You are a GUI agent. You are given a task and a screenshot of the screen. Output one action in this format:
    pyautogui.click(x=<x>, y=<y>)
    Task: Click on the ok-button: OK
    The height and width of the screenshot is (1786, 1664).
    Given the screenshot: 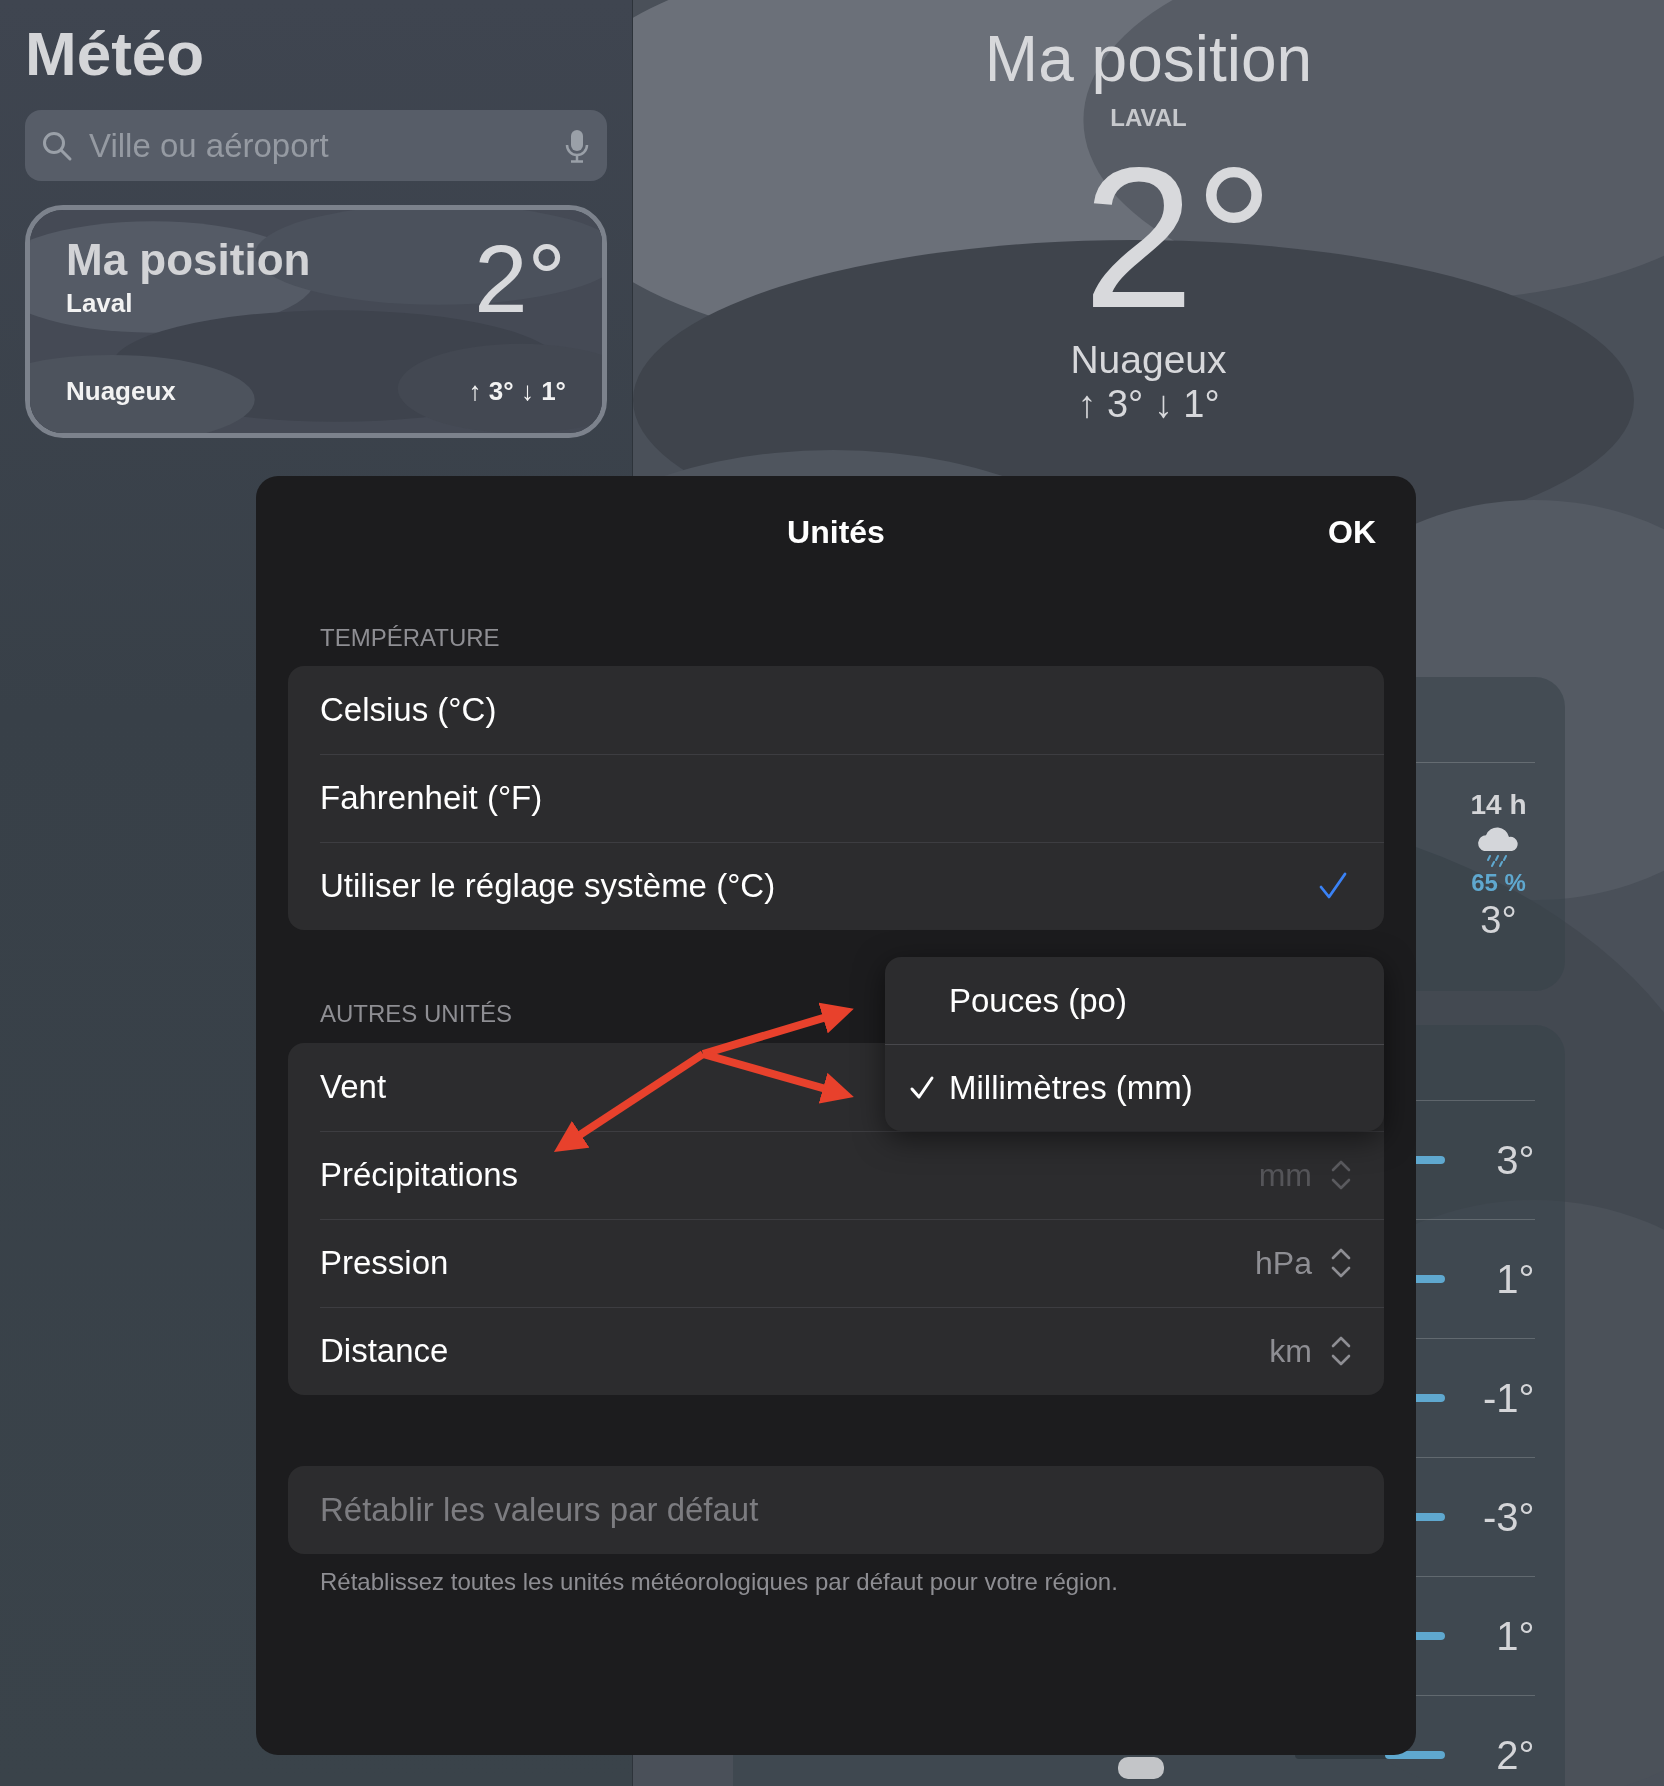 What is the action you would take?
    pyautogui.click(x=1352, y=532)
    